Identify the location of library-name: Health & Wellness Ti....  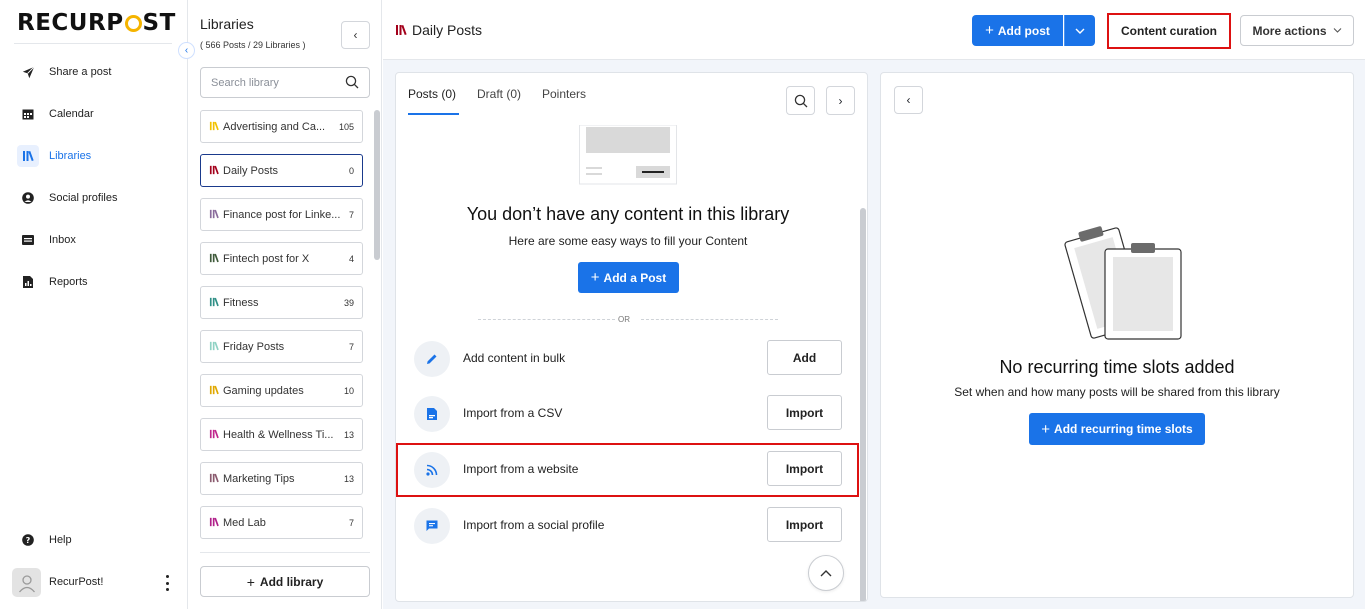
(278, 434).